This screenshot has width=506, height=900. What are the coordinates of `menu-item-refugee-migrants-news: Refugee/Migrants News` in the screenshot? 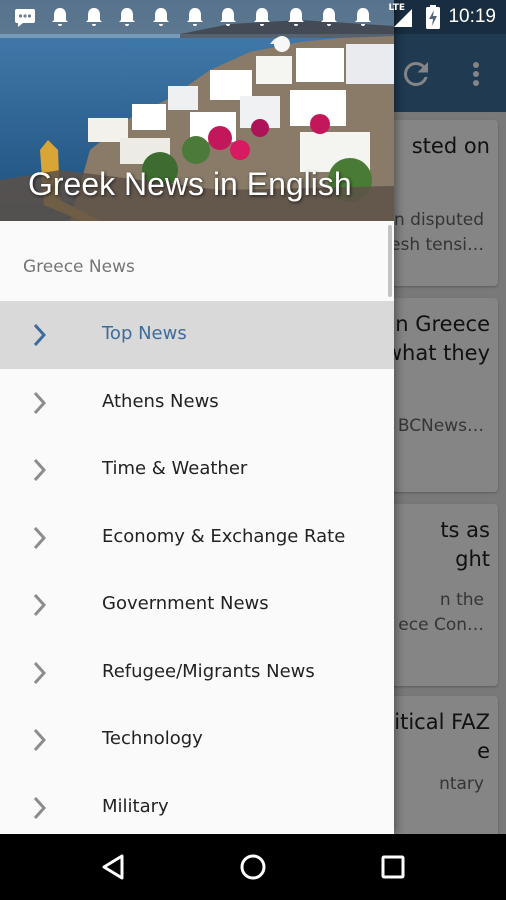 It's located at (197, 673).